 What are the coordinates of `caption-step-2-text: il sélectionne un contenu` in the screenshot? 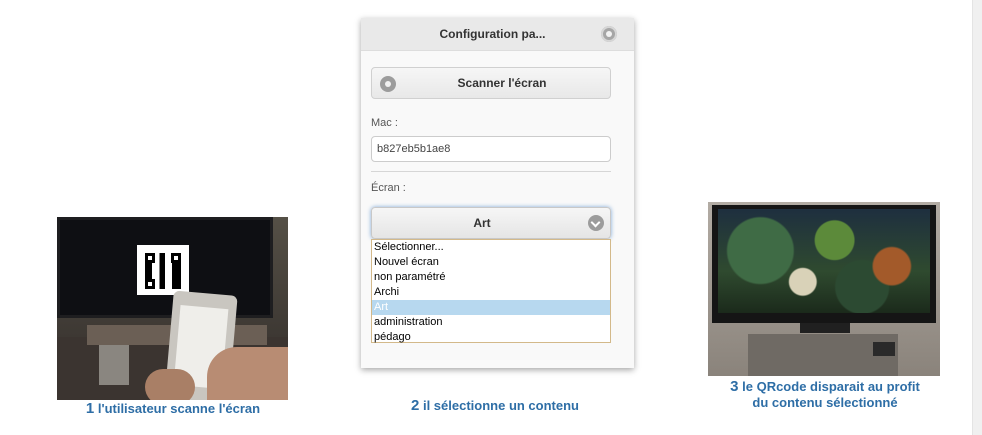 It's located at (500, 405).